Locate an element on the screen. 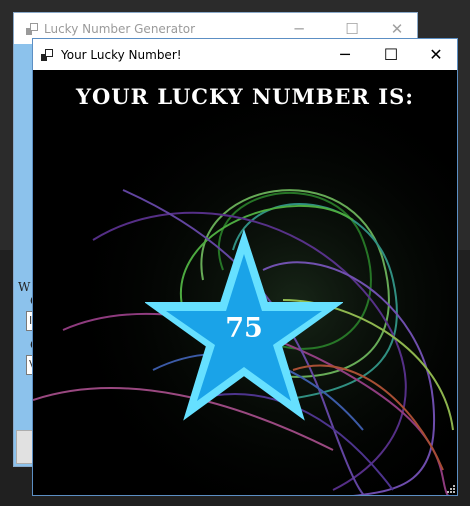 The height and width of the screenshot is (506, 470). resize-grip-icon is located at coordinates (451, 489).